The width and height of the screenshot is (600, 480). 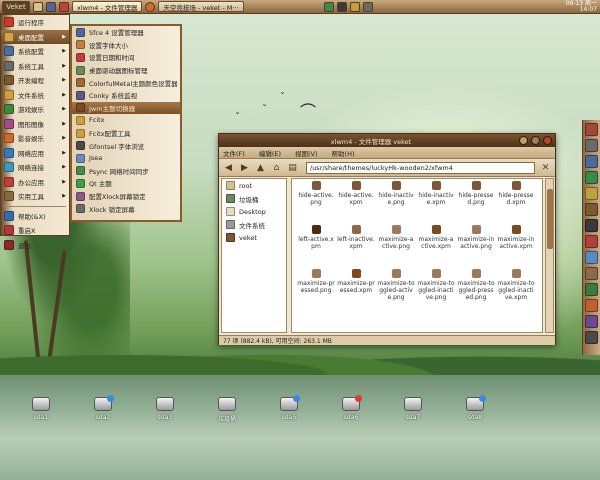 What do you see at coordinates (516, 247) in the screenshot?
I see `file-item: maximize-inactive.xpm` at bounding box center [516, 247].